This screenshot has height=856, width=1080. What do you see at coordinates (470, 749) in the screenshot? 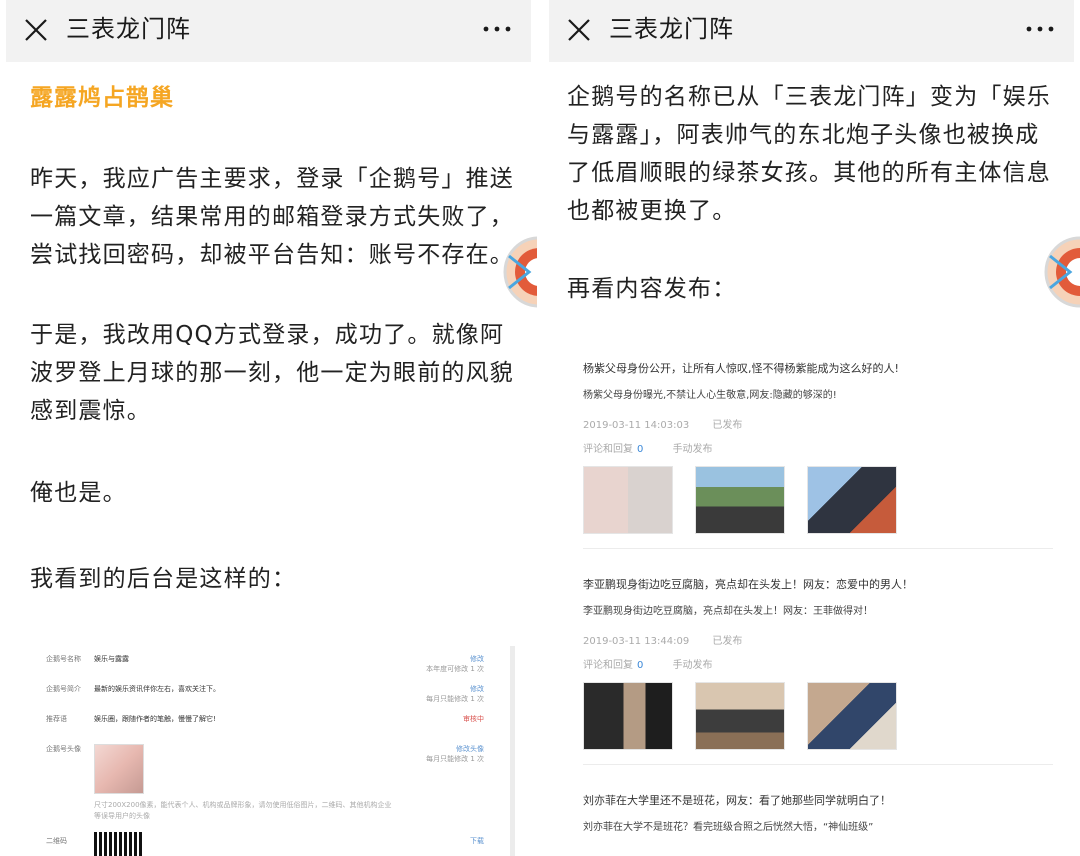
I see `edit-avatar-link: 修改头像` at bounding box center [470, 749].